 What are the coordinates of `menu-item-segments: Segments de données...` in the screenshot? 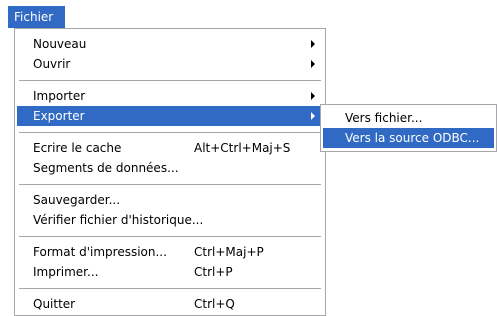 It's located at (170, 168).